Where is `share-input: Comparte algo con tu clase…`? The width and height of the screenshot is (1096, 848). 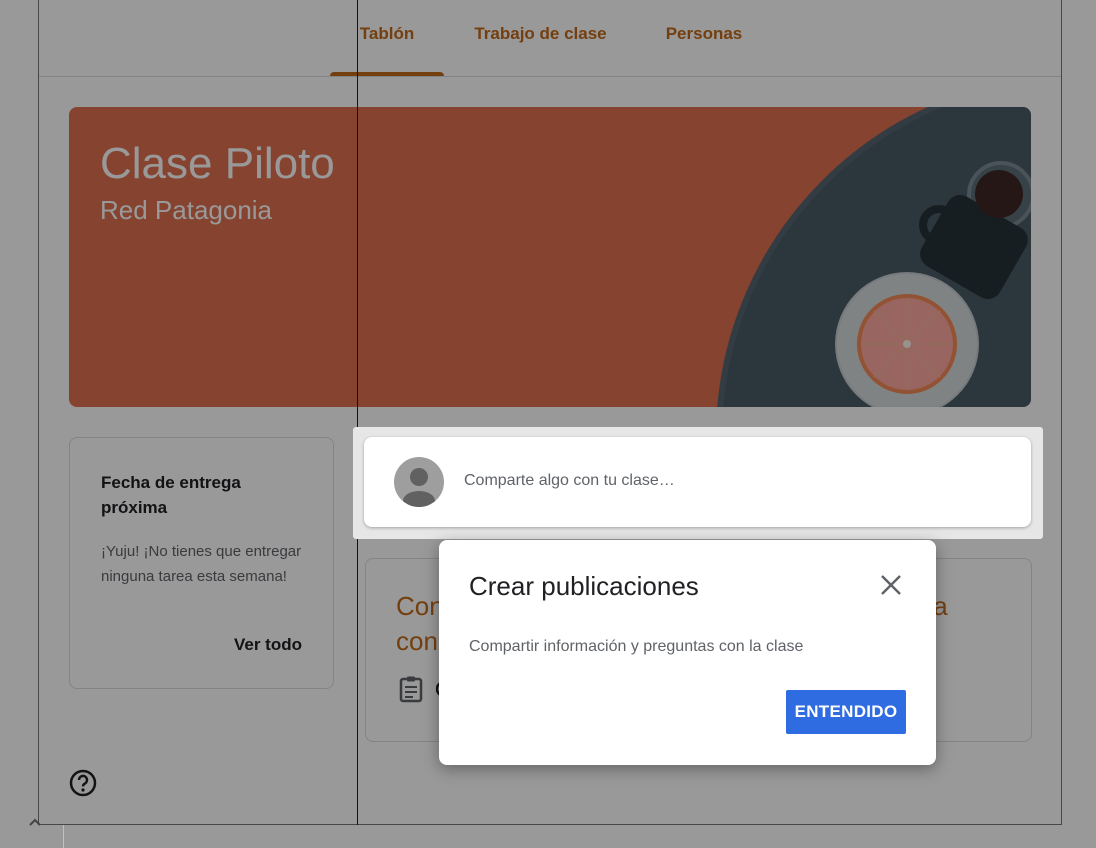
share-input: Comparte algo con tu clase… is located at coordinates (569, 481).